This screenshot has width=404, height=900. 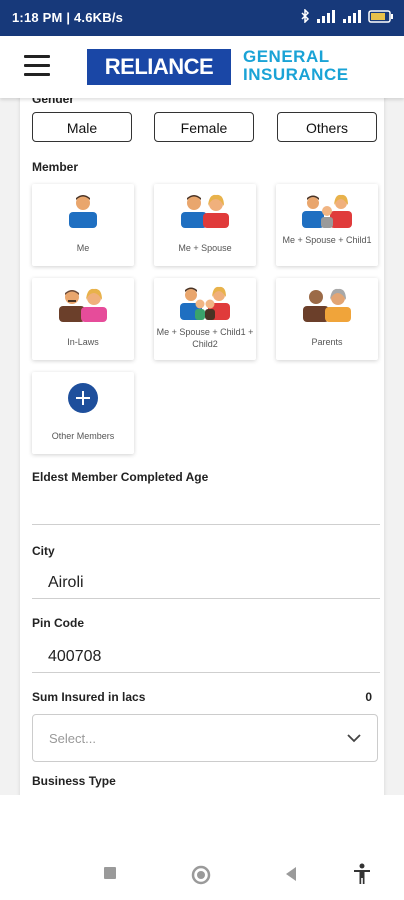 What do you see at coordinates (37, 66) in the screenshot?
I see `menu-icon` at bounding box center [37, 66].